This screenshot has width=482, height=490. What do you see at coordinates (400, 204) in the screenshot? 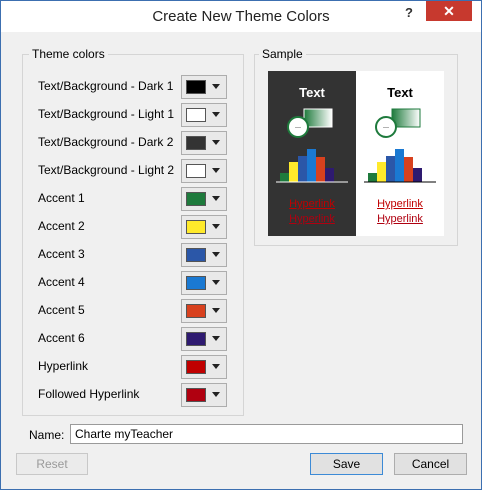
I see `sample-light-hyperlink: Hyperlink` at bounding box center [400, 204].